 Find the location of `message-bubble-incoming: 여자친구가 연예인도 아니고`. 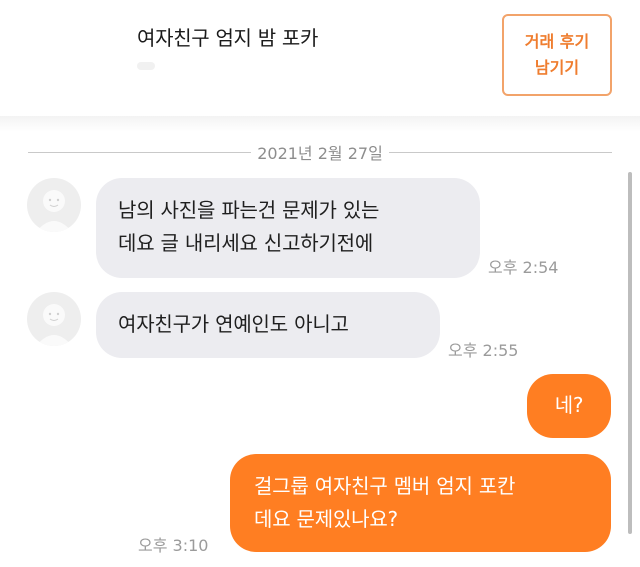

message-bubble-incoming: 여자친구가 연예인도 아니고 is located at coordinates (268, 325).